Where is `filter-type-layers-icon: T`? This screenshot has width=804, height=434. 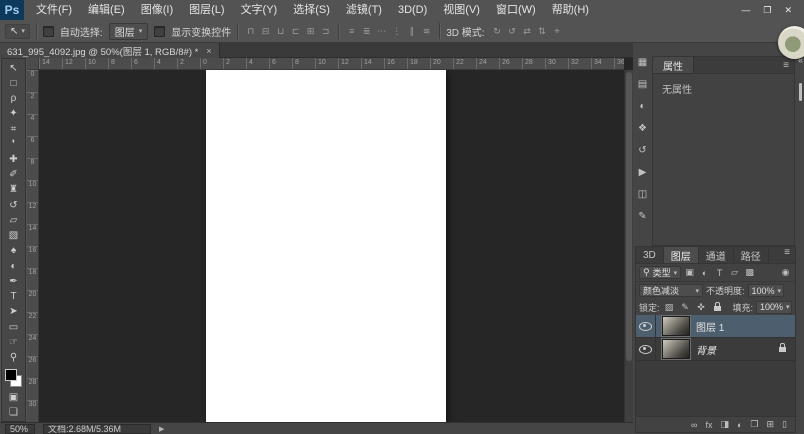
filter-type-layers-icon: T is located at coordinates (719, 273).